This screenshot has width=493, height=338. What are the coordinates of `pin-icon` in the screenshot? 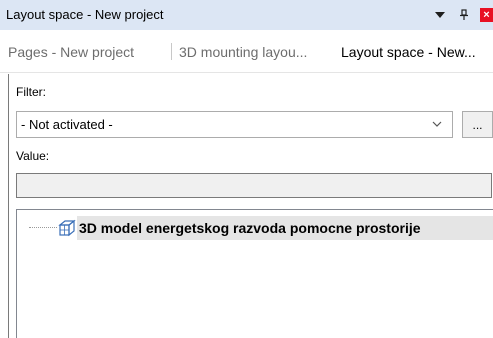 It's located at (464, 14).